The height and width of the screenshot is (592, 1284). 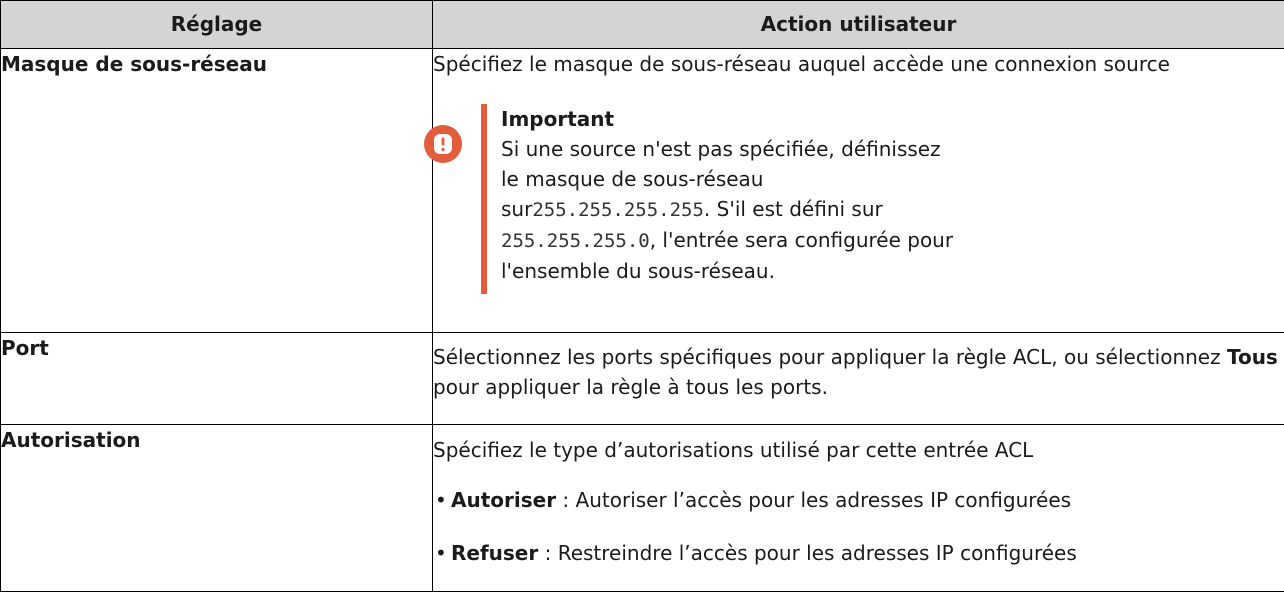 I want to click on option-label: Autoriser, so click(x=503, y=500).